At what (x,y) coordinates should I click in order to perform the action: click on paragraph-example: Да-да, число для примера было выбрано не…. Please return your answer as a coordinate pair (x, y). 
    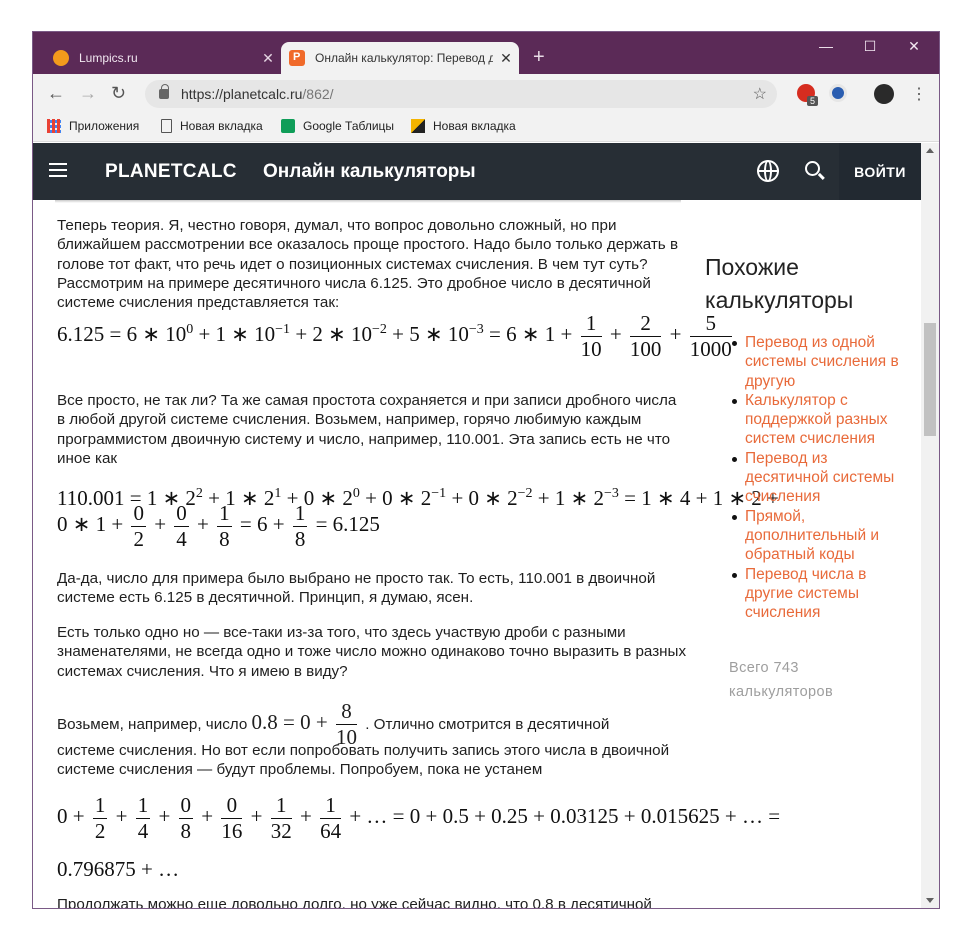
    Looking at the image, I should click on (356, 588).